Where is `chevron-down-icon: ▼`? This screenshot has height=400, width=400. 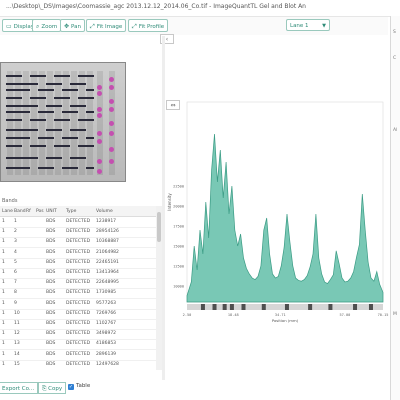 chevron-down-icon: ▼ is located at coordinates (324, 26).